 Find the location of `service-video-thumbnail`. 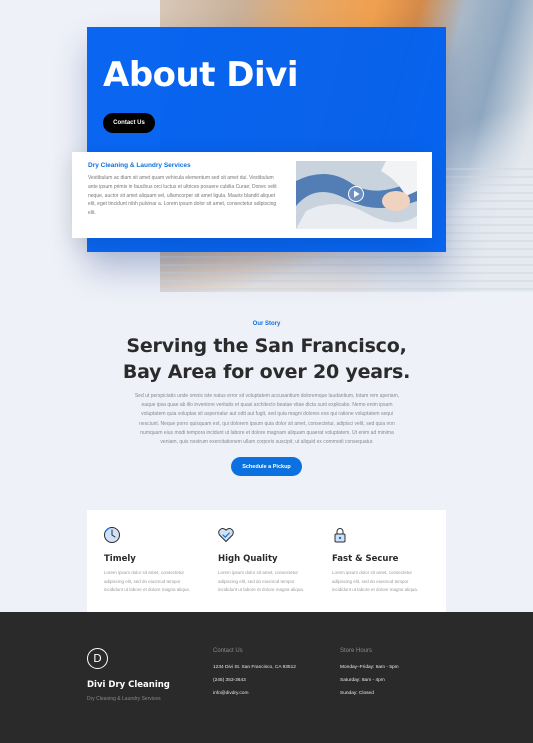

service-video-thumbnail is located at coordinates (356, 195).